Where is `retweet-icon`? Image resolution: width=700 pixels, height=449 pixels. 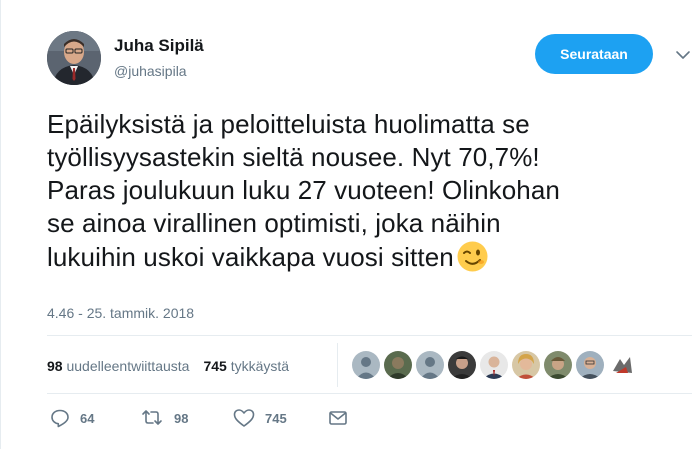
retweet-icon is located at coordinates (152, 417).